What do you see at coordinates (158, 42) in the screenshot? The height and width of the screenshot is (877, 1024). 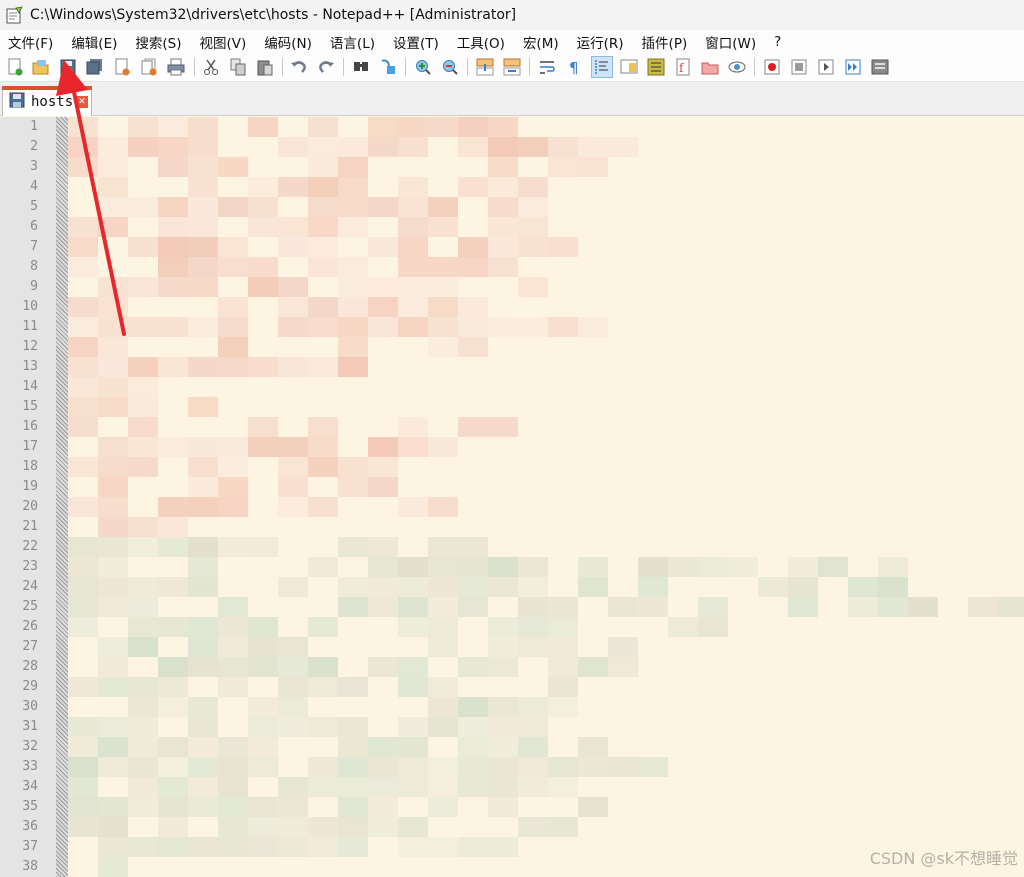 I see `menu-search: 搜索(S)` at bounding box center [158, 42].